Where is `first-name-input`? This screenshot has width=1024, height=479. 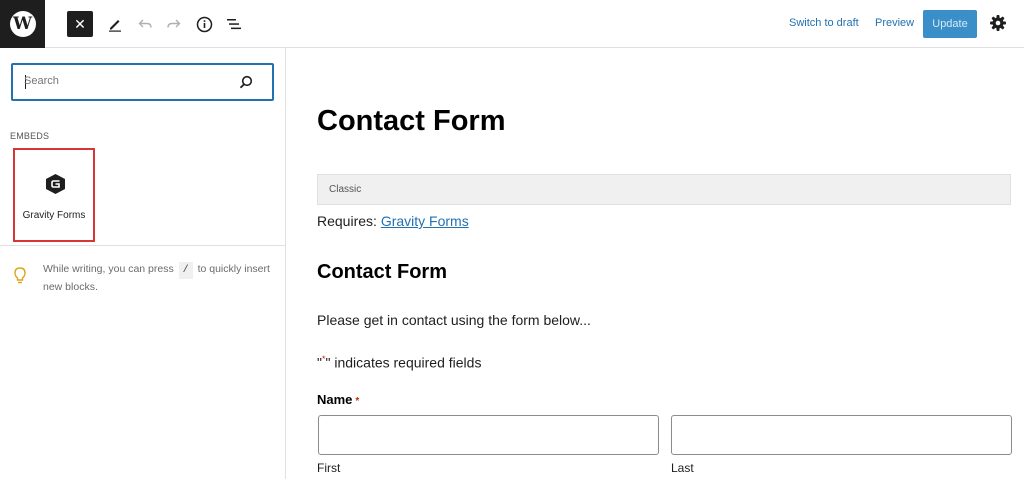 first-name-input is located at coordinates (488, 435).